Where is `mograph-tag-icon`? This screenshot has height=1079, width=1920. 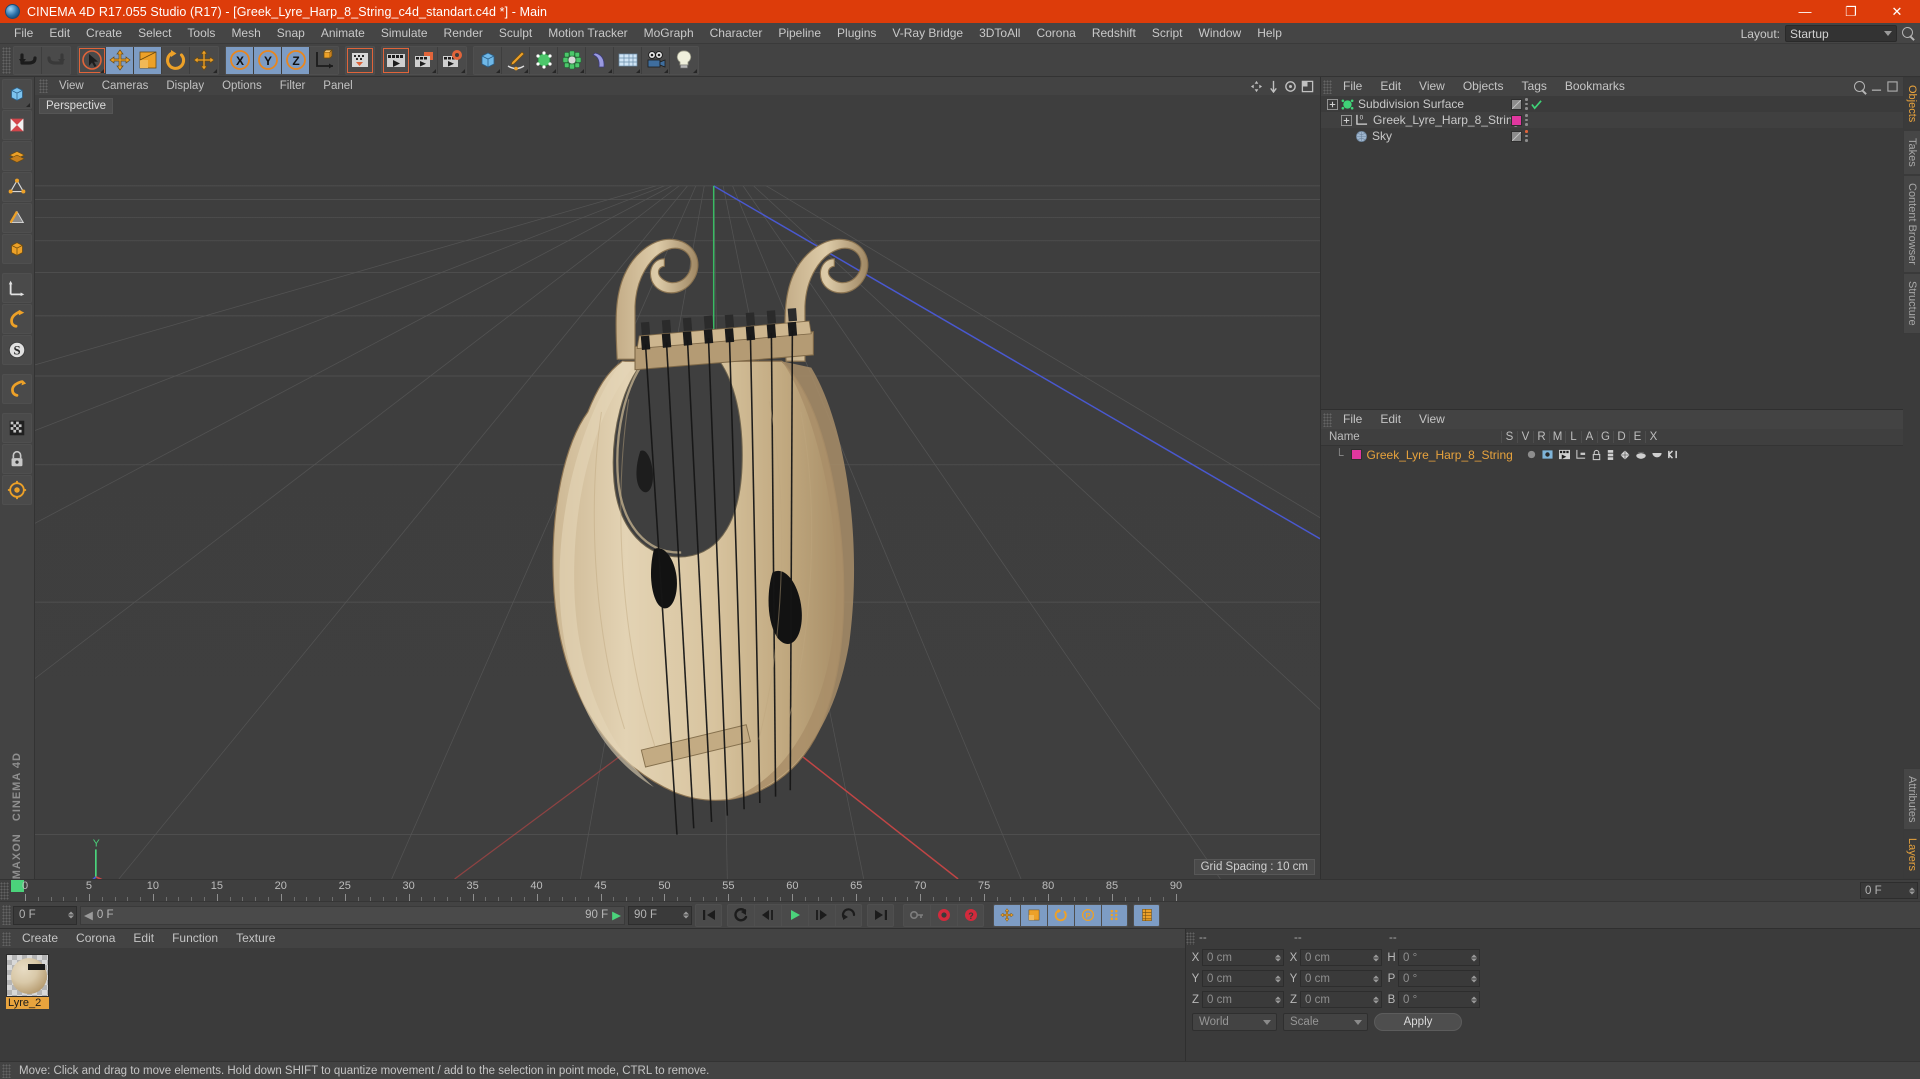 mograph-tag-icon is located at coordinates (1581, 454).